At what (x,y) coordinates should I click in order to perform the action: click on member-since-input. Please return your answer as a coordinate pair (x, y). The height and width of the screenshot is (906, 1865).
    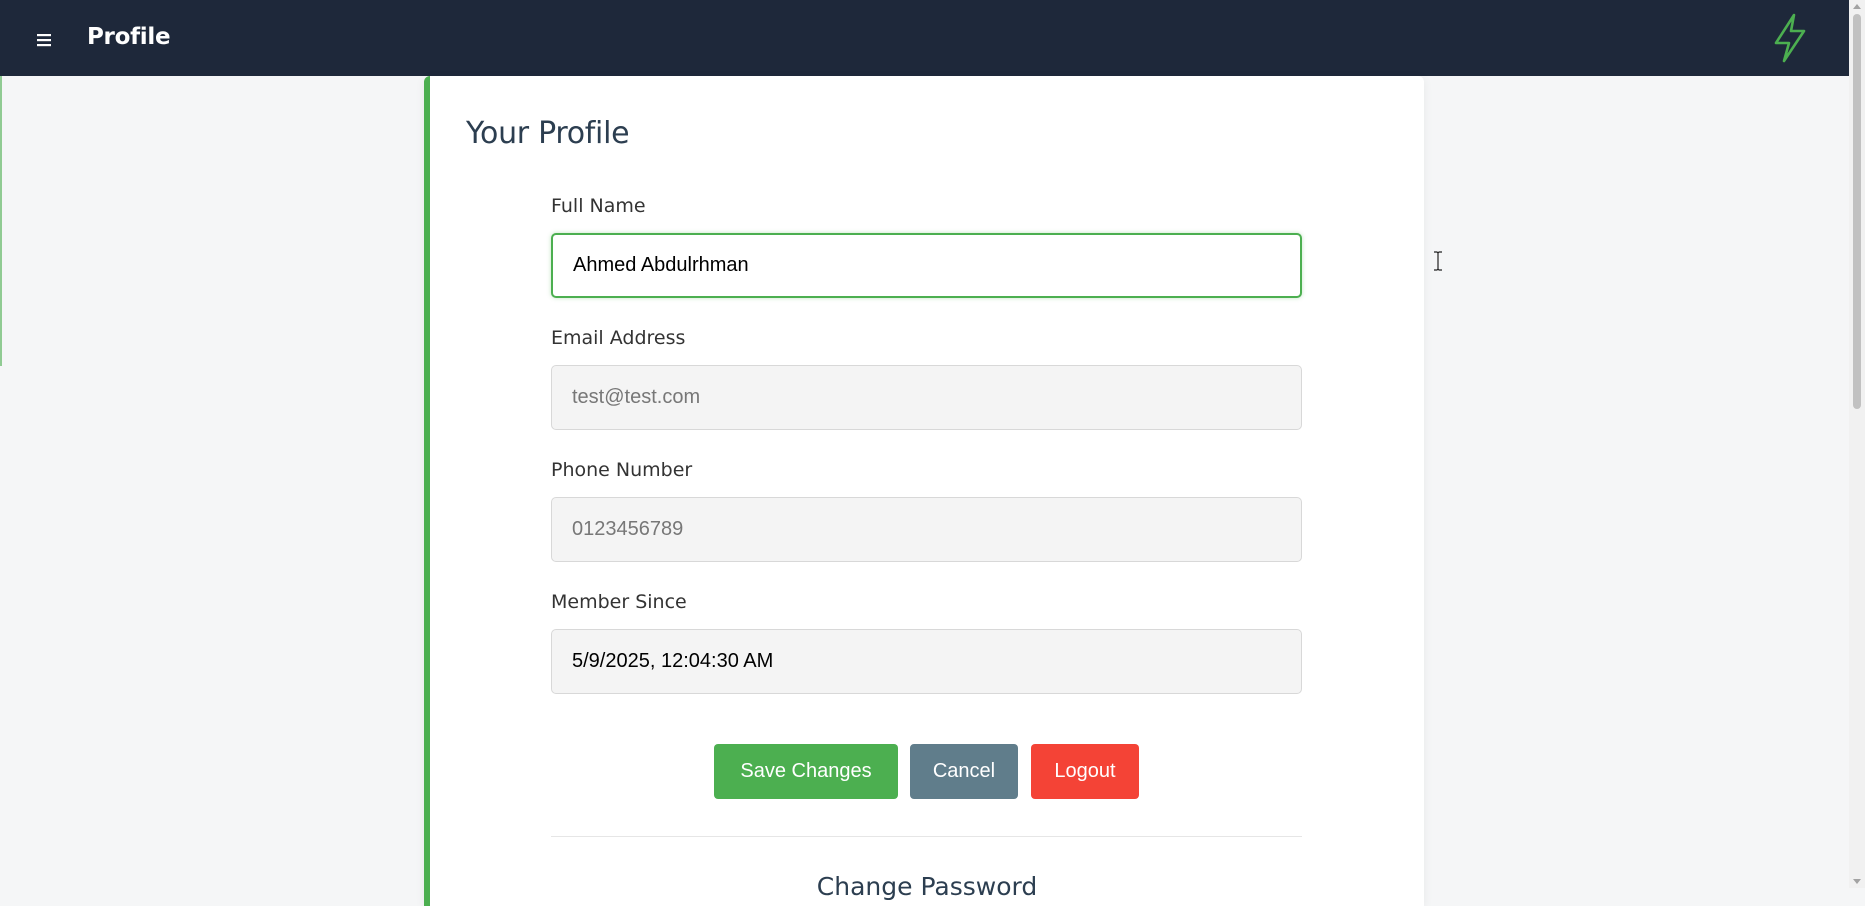
    Looking at the image, I should click on (926, 661).